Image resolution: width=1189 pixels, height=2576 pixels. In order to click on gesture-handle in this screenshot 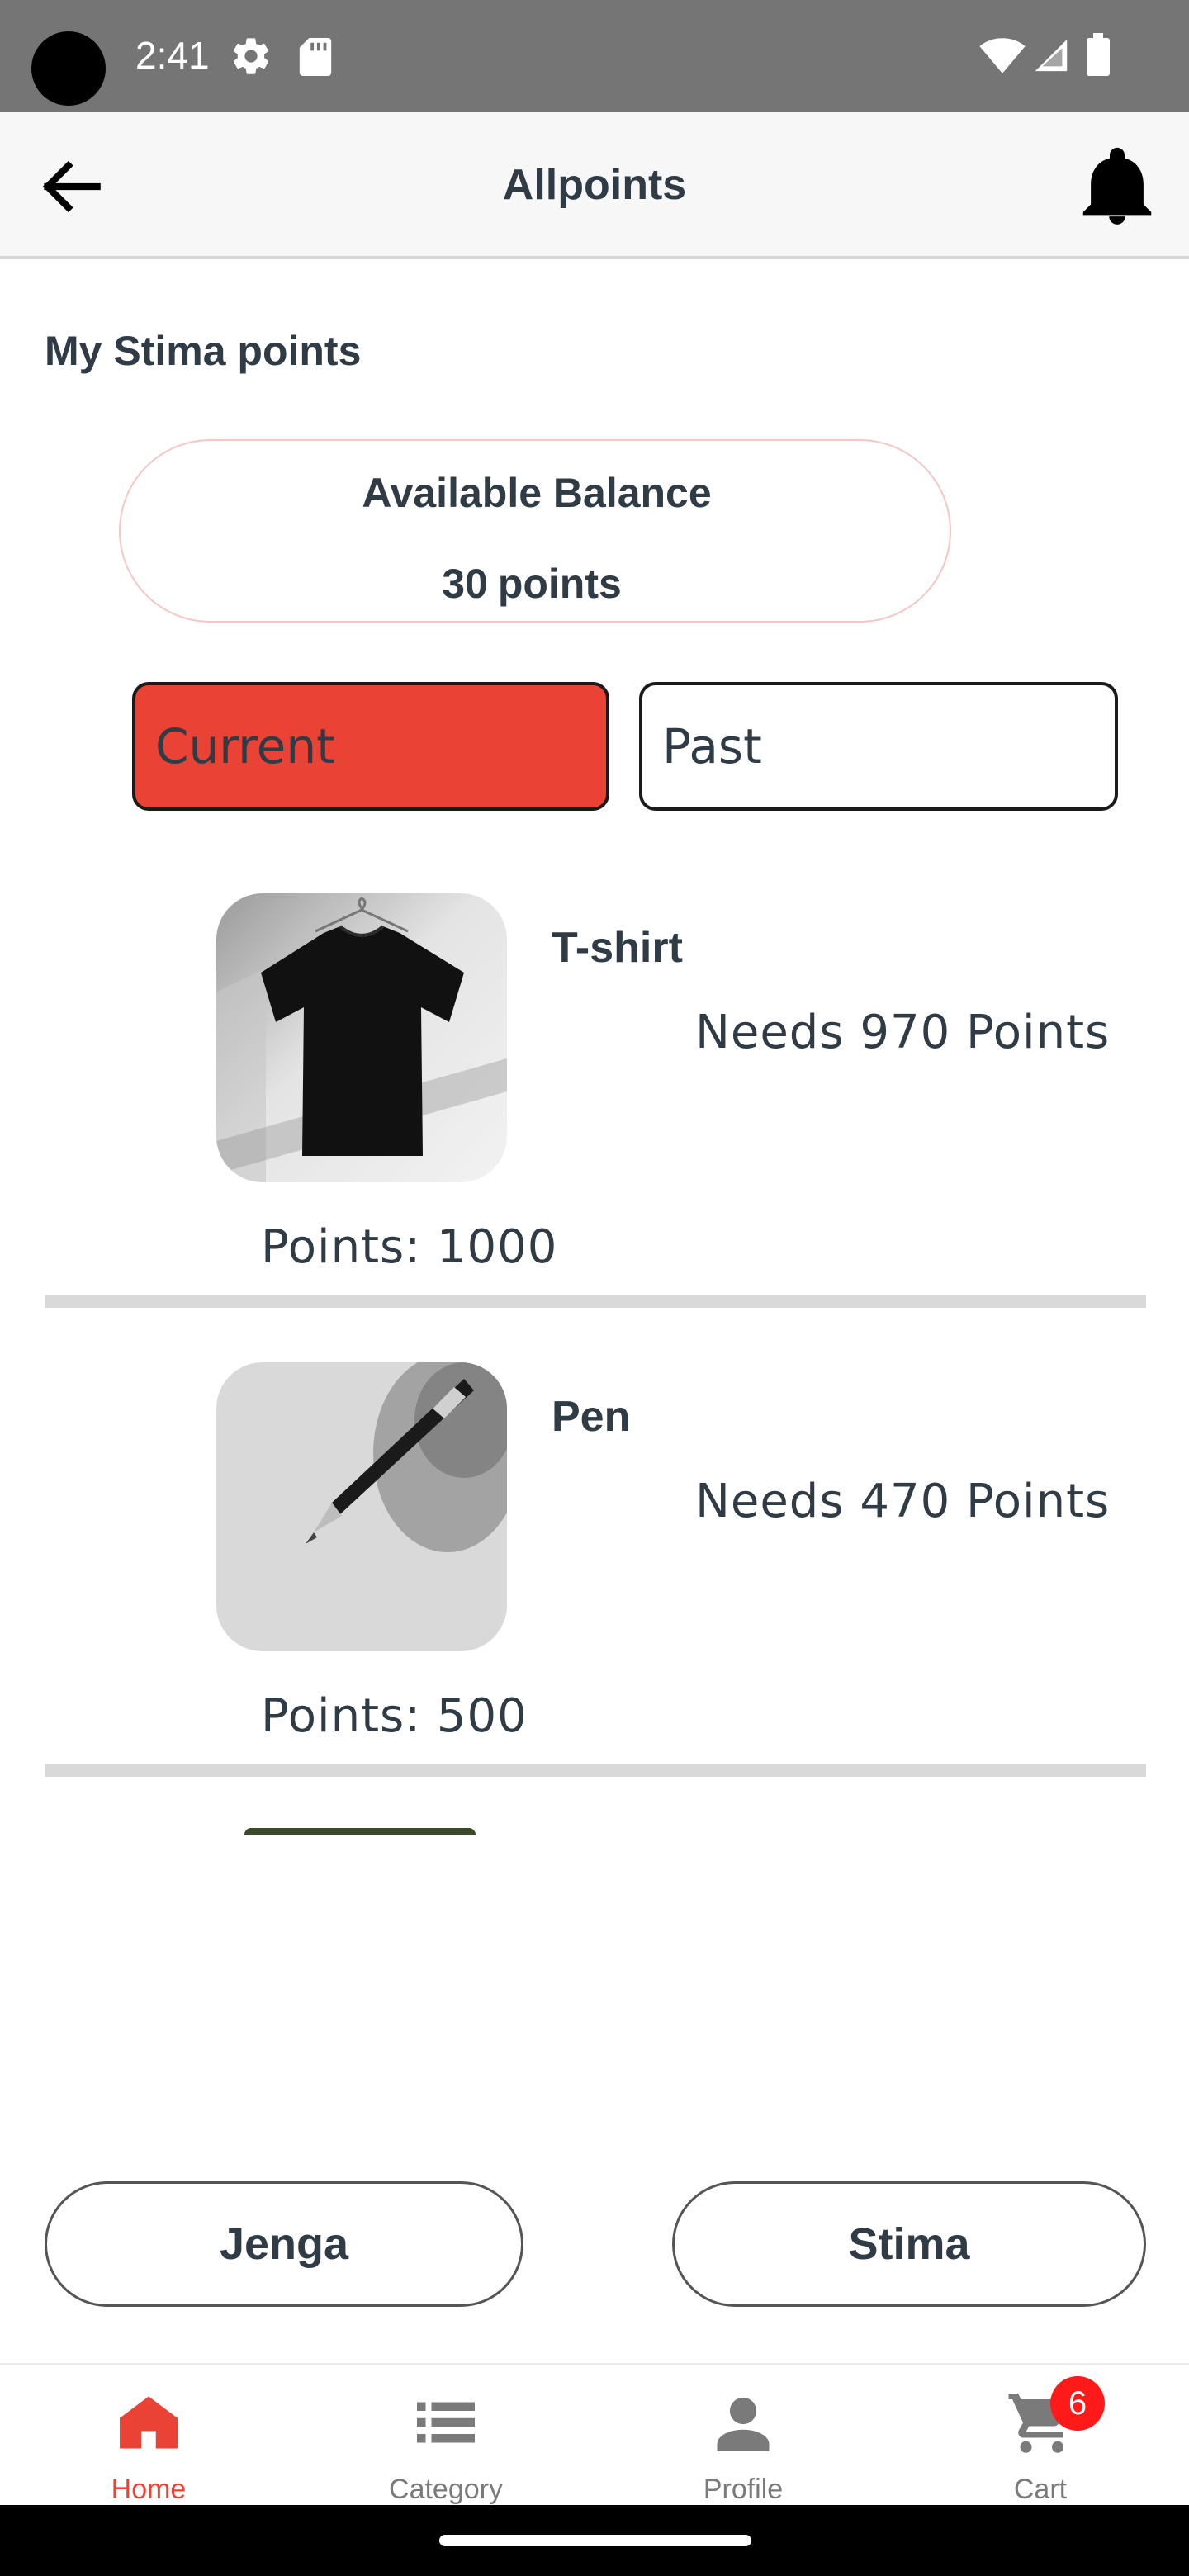, I will do `click(595, 2540)`.